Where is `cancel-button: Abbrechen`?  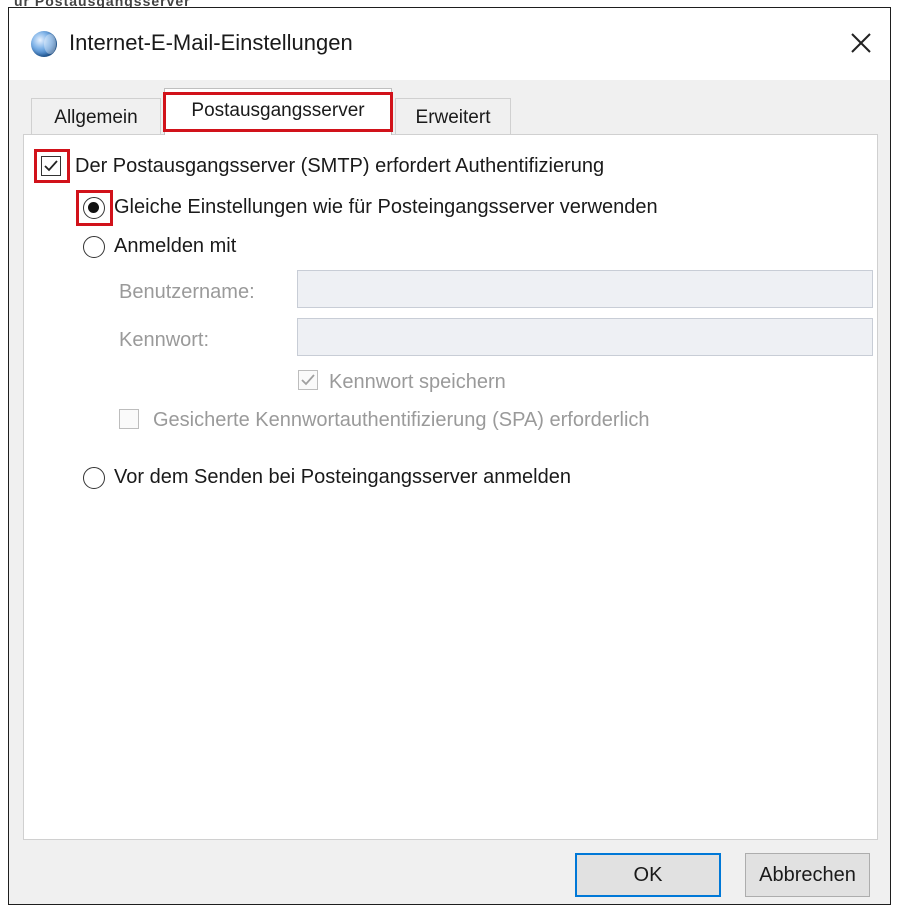
cancel-button: Abbrechen is located at coordinates (807, 875).